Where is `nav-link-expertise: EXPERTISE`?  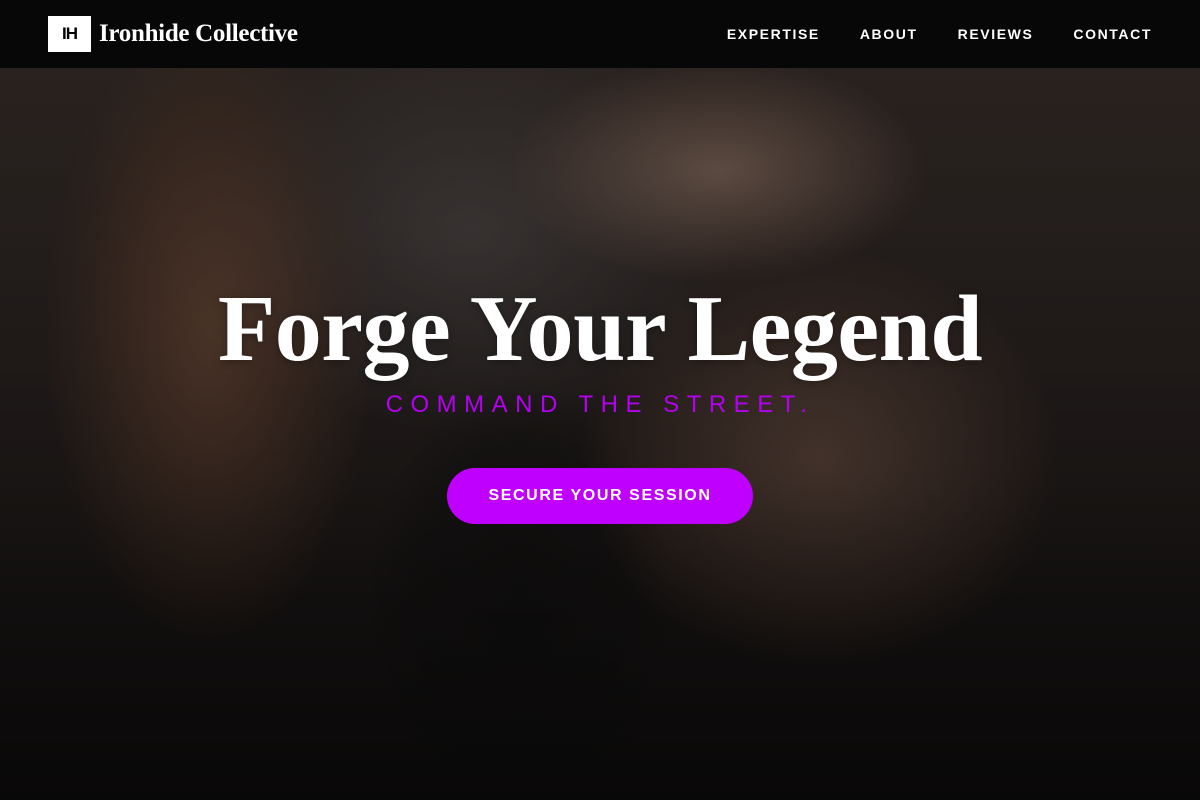
nav-link-expertise: EXPERTISE is located at coordinates (773, 34).